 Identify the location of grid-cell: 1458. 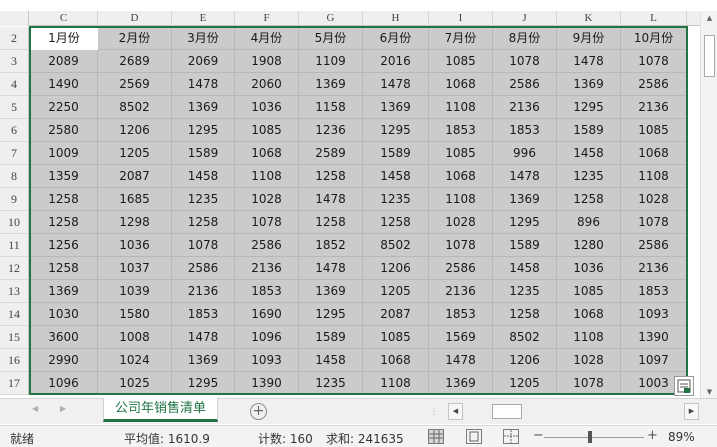
(203, 176).